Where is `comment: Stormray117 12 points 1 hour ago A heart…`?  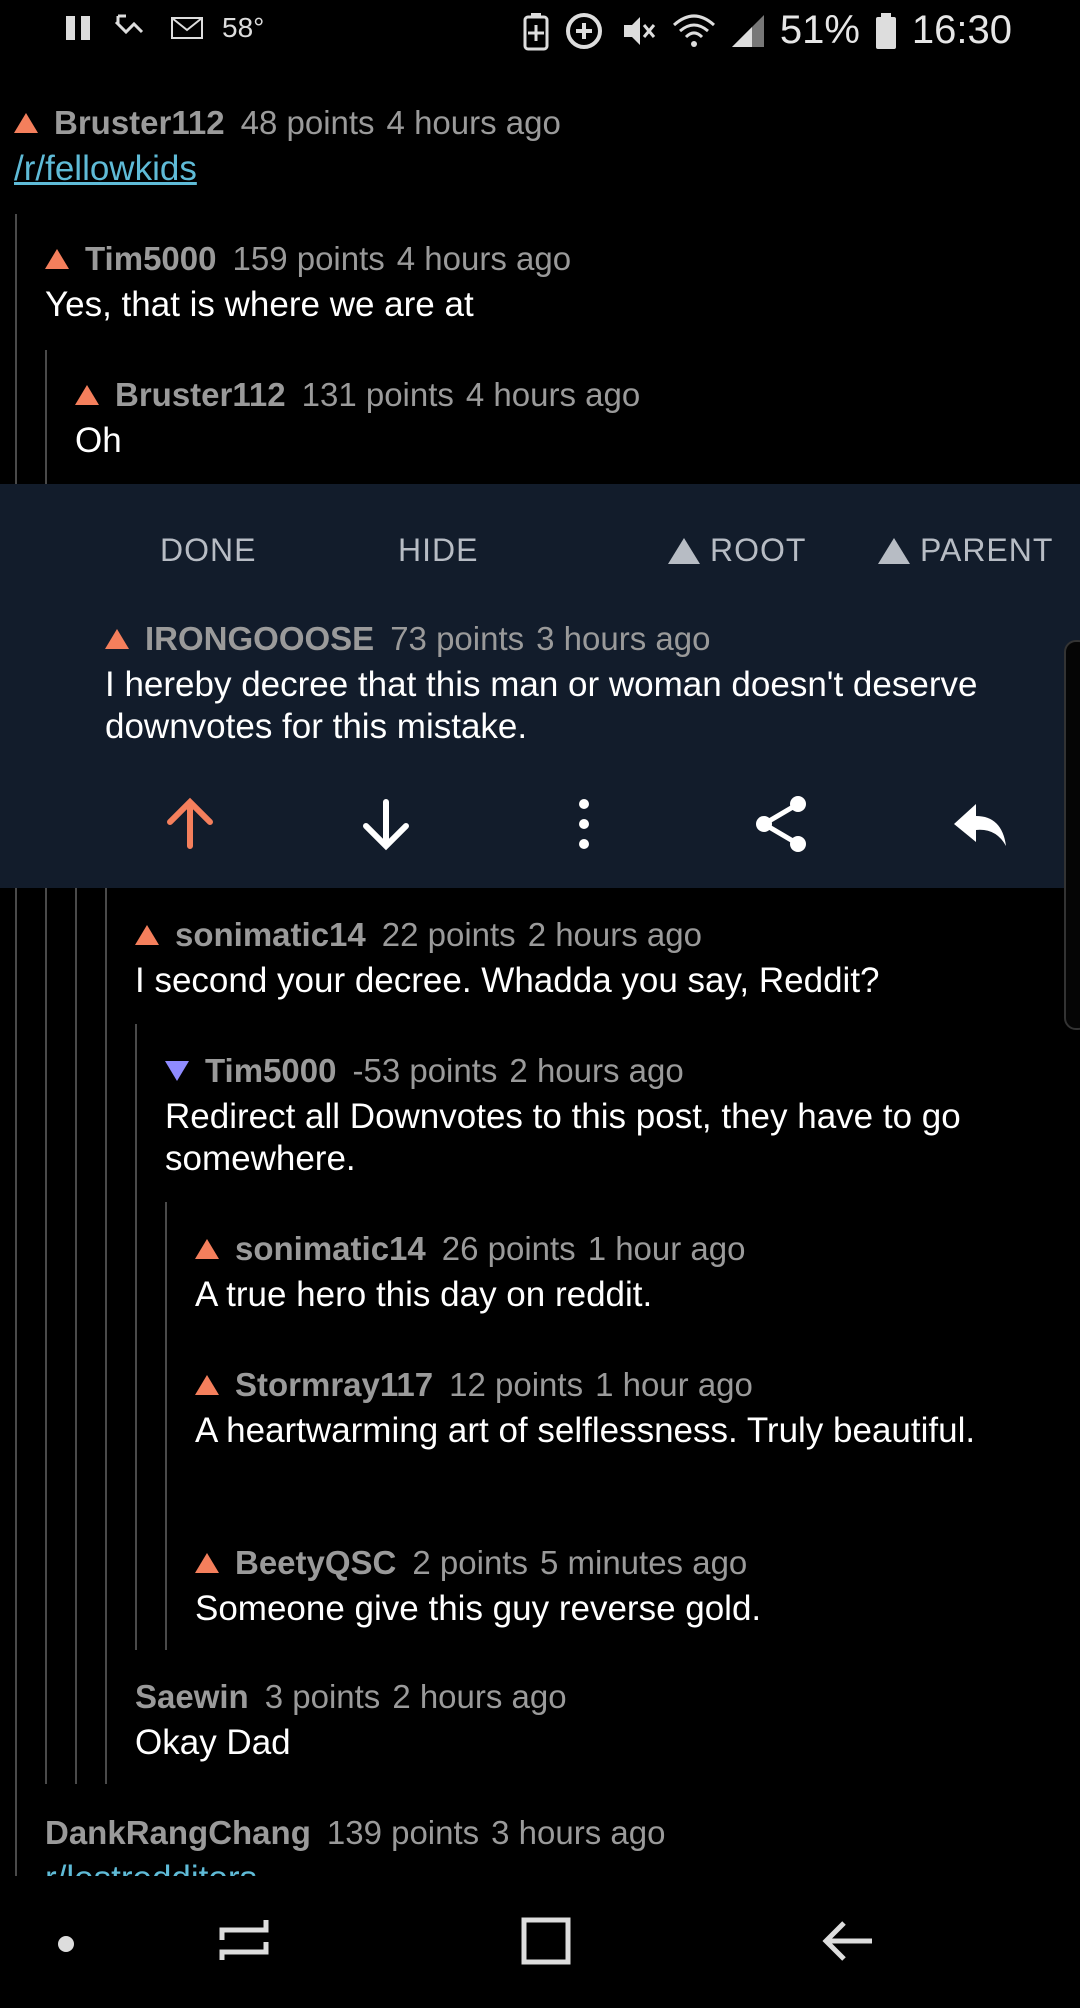
comment: Stormray117 12 points 1 hour ago A heart… is located at coordinates (625, 1409).